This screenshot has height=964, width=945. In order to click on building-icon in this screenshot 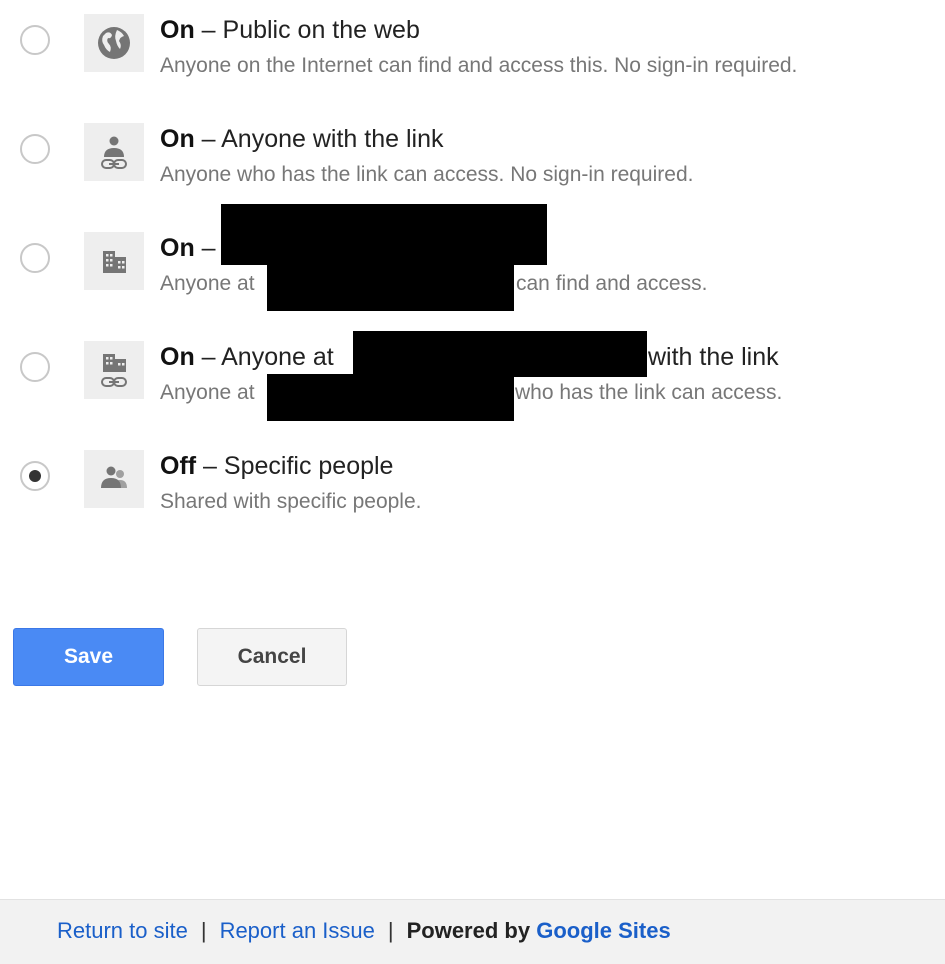, I will do `click(114, 261)`.